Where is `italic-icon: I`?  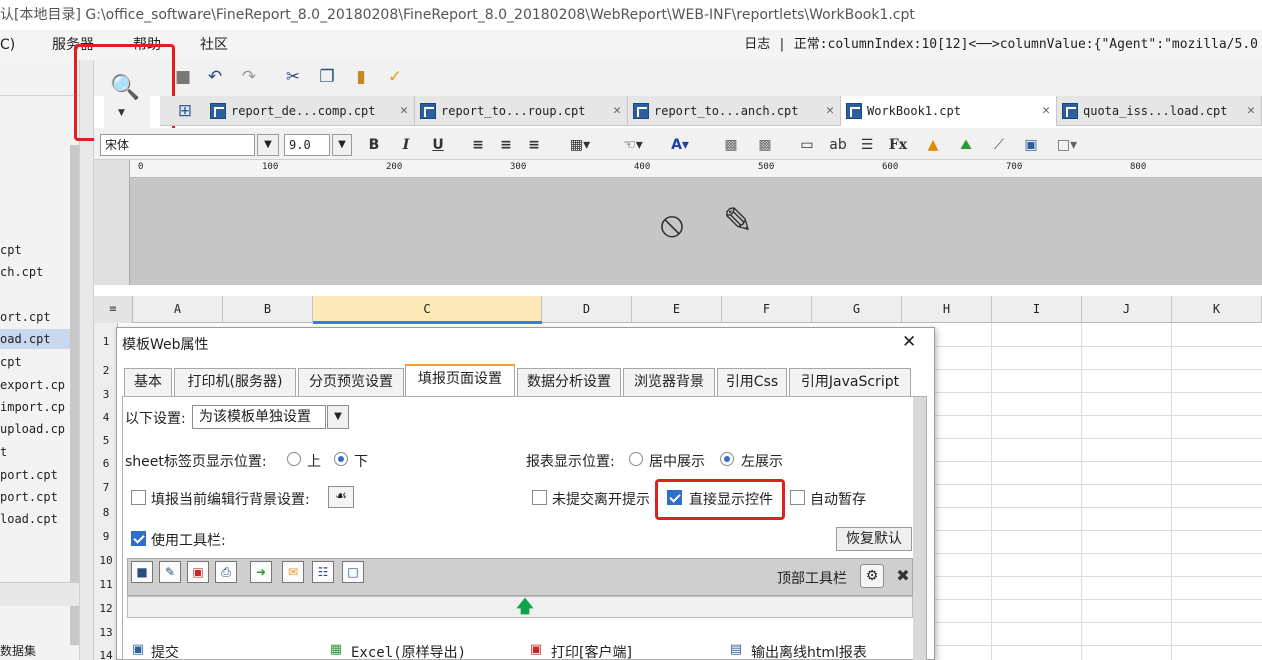
italic-icon: I is located at coordinates (406, 145).